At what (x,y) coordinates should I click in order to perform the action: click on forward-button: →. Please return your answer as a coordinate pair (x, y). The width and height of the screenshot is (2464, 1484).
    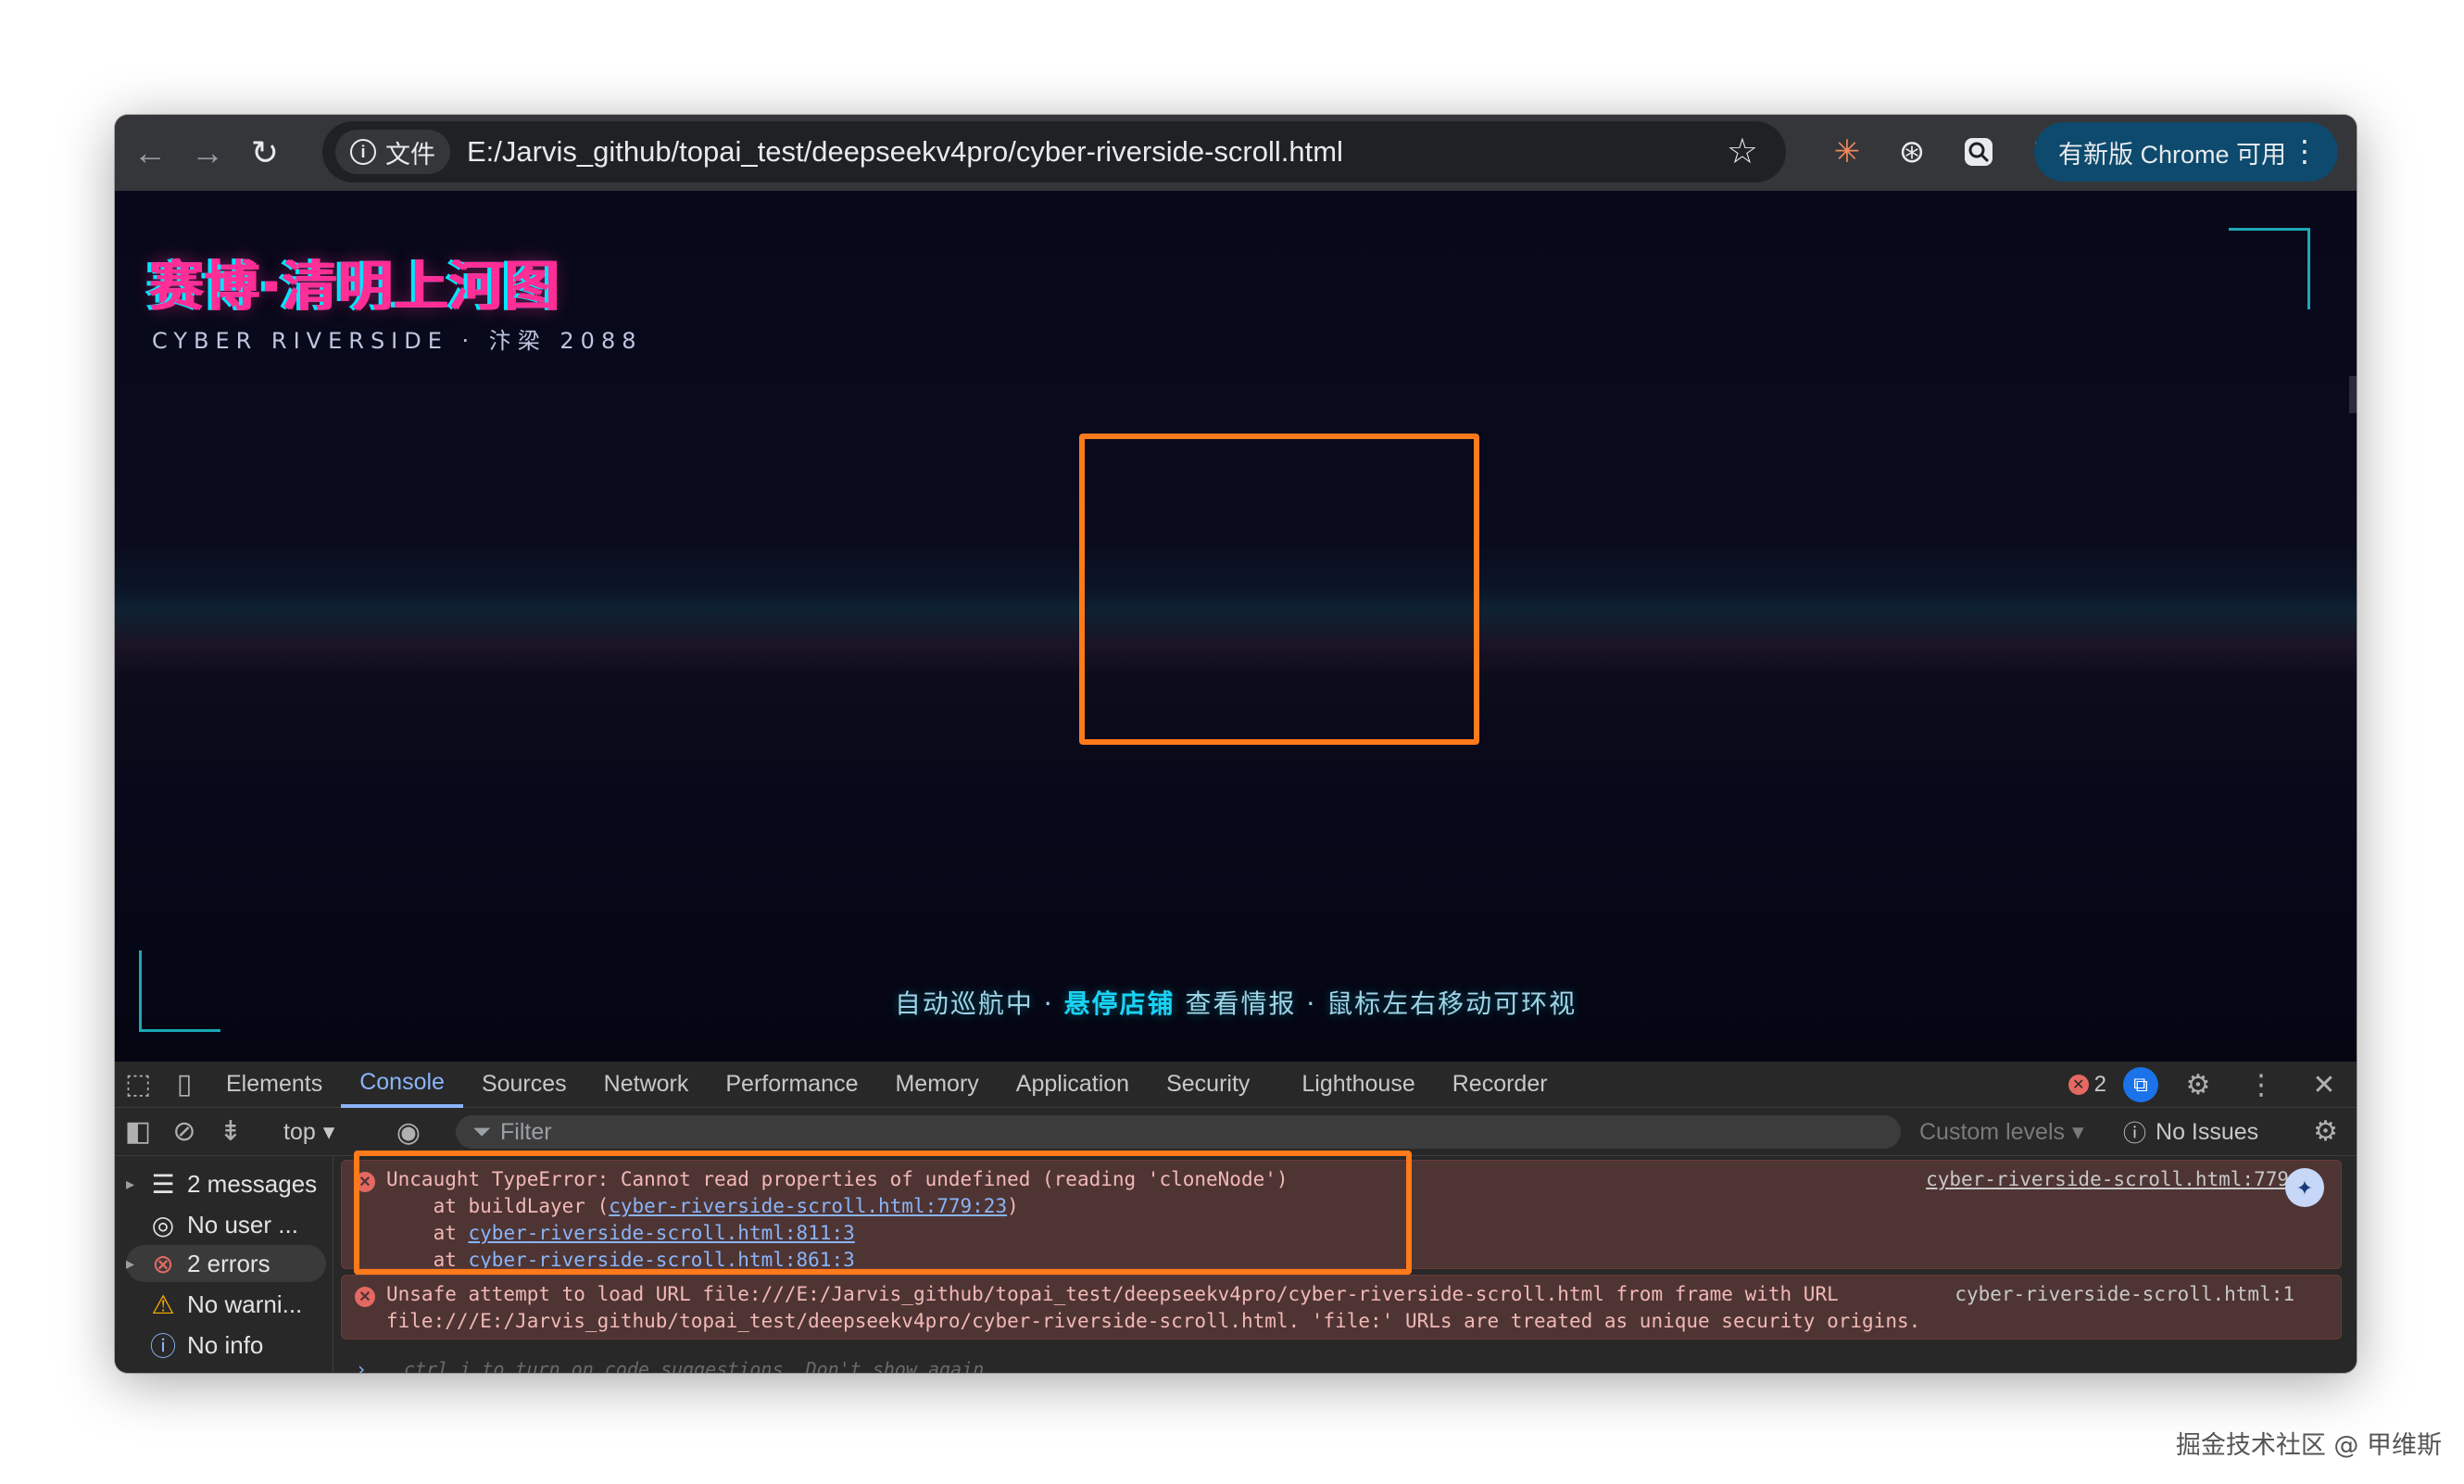
    Looking at the image, I should click on (207, 153).